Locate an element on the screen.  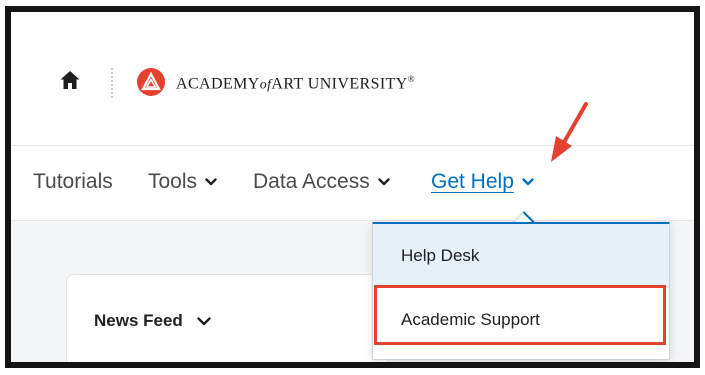
nav-border is located at coordinates (352, 220).